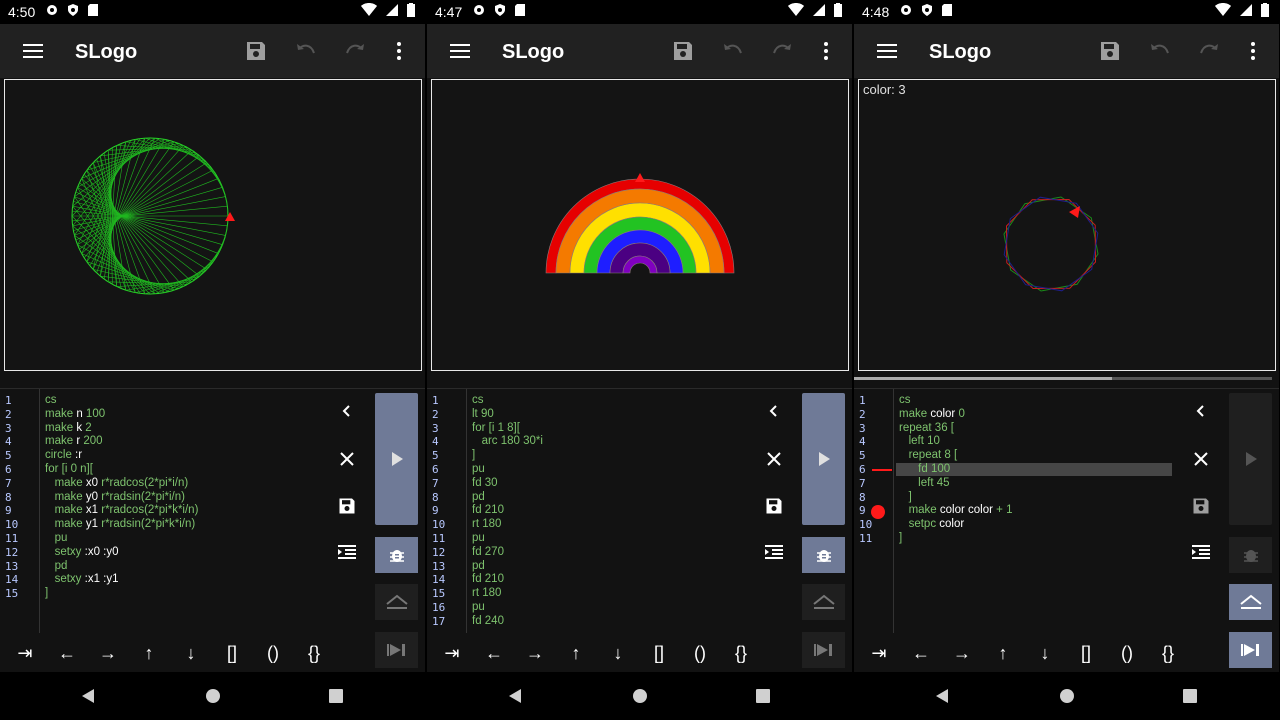  What do you see at coordinates (921, 653) in the screenshot?
I see `left-arrow-button: ←` at bounding box center [921, 653].